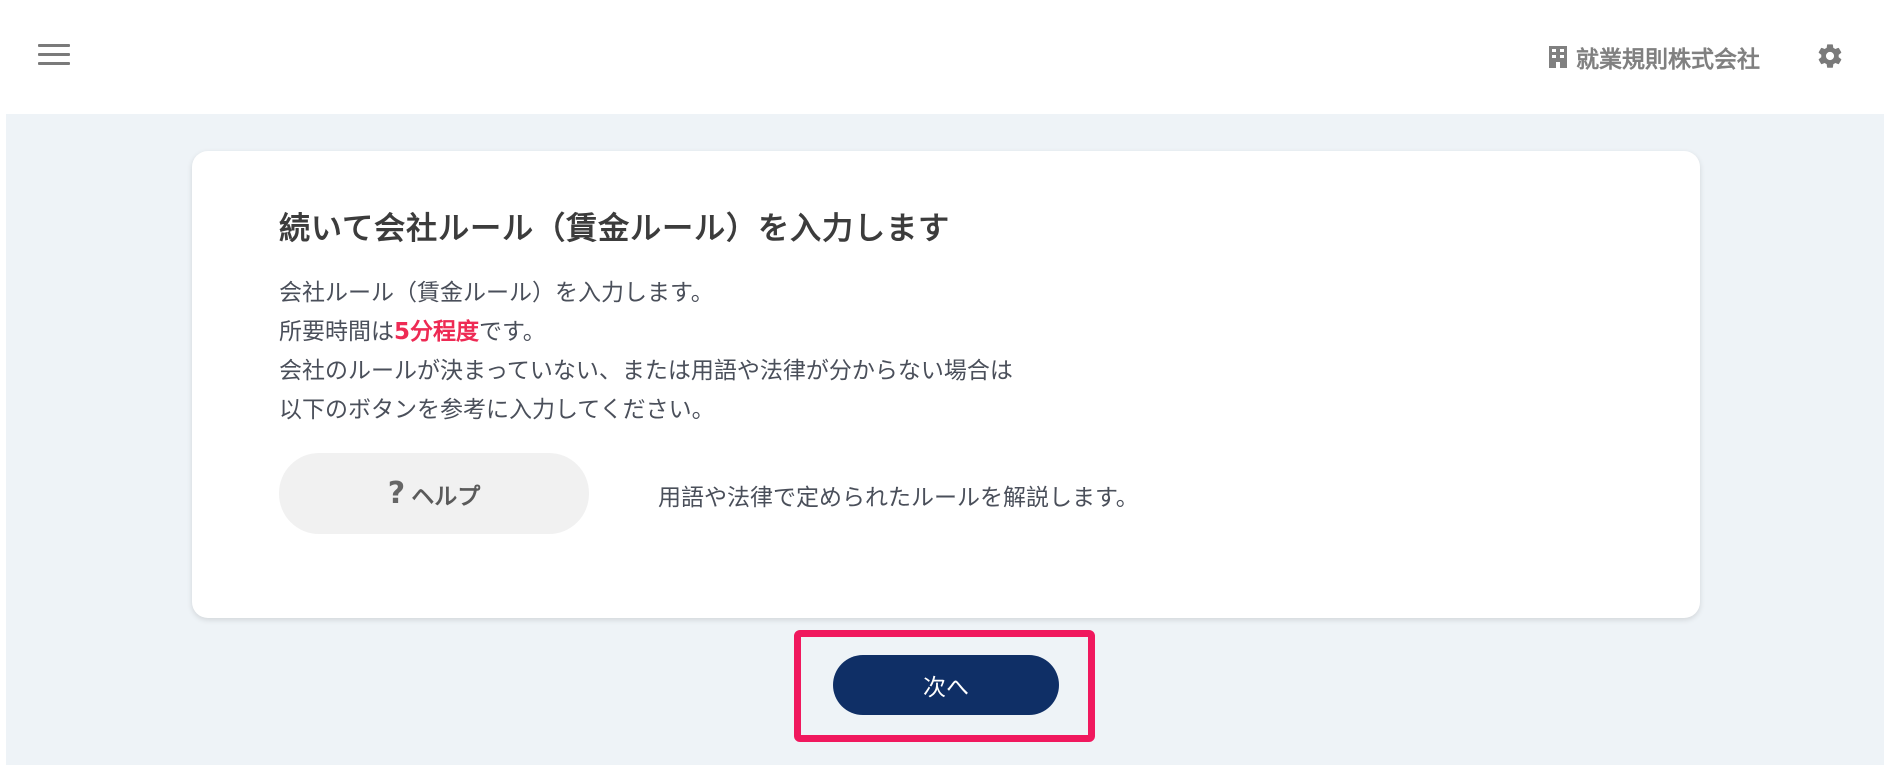  What do you see at coordinates (396, 493) in the screenshot?
I see `question-mark-icon: ?` at bounding box center [396, 493].